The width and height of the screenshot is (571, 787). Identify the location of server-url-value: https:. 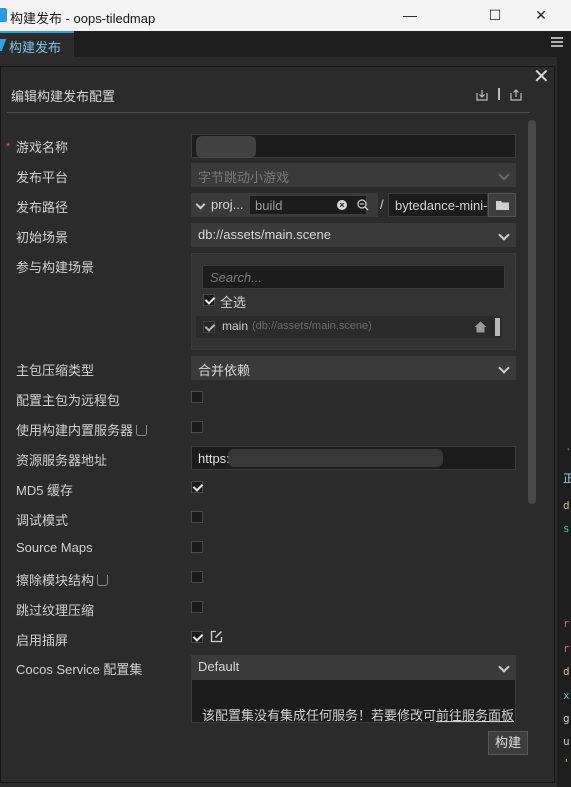
(214, 458).